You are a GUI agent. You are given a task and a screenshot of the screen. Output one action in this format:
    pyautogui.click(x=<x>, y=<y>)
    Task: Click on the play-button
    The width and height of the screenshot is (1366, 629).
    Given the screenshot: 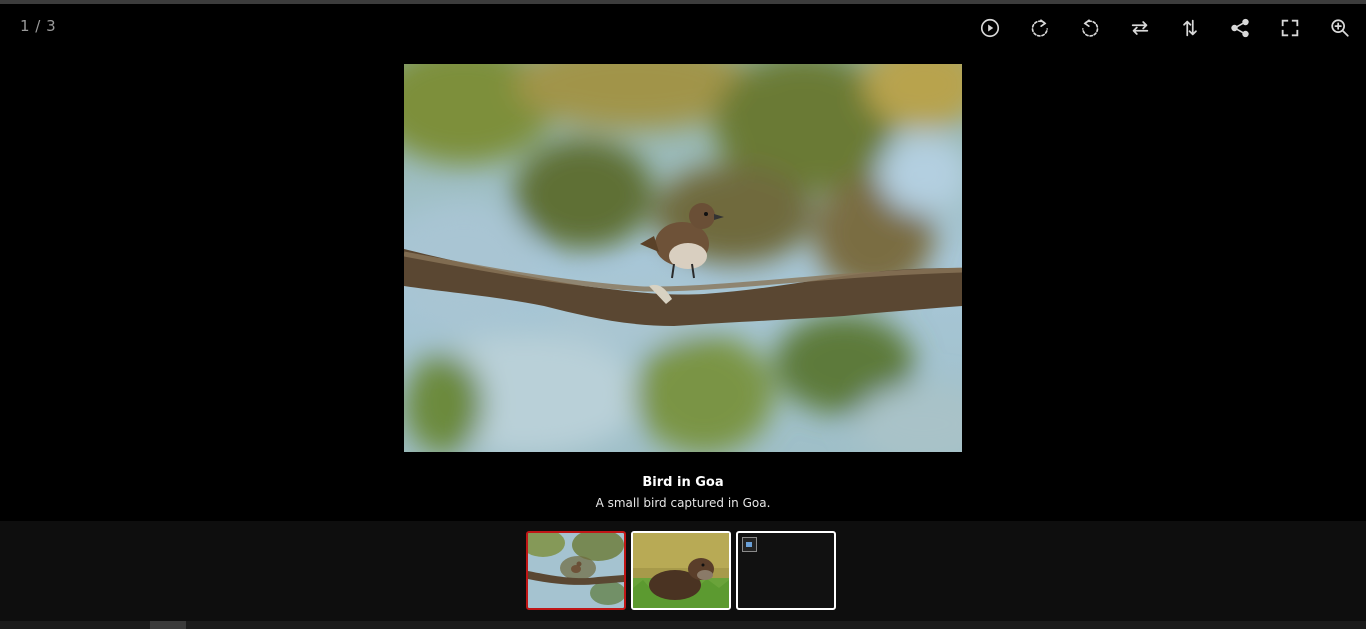 What is the action you would take?
    pyautogui.click(x=990, y=28)
    